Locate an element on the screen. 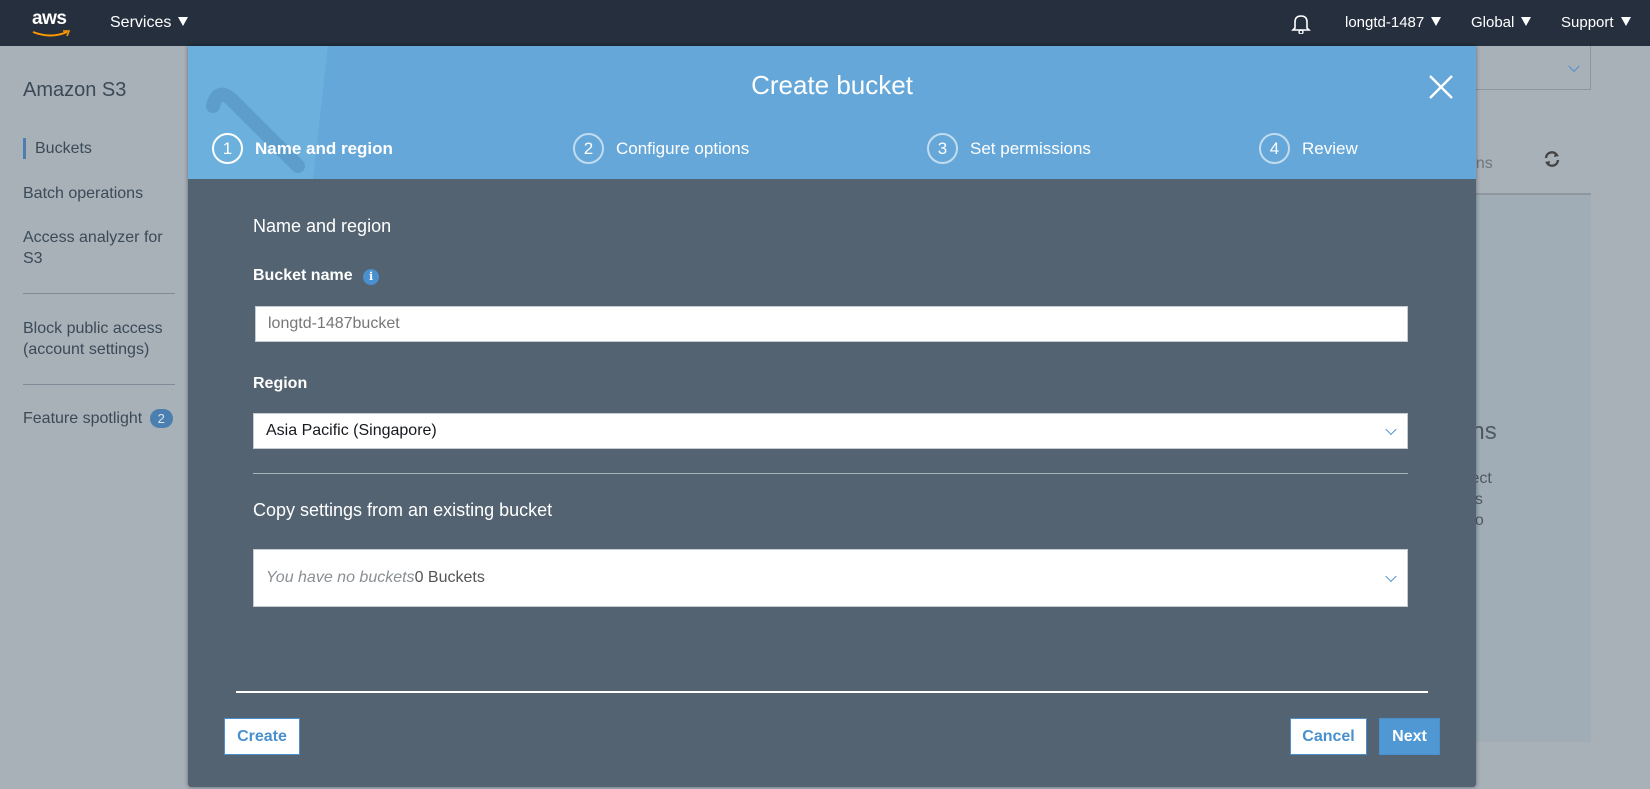 Image resolution: width=1650 pixels, height=789 pixels. close-icon is located at coordinates (1441, 87).